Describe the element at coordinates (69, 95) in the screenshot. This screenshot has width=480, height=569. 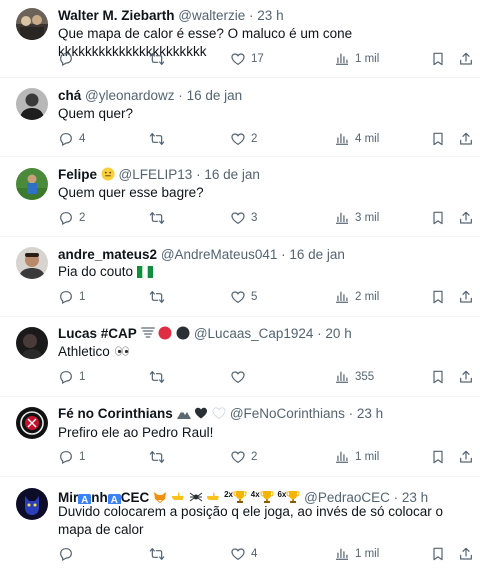
I see `display-name: chá` at that location.